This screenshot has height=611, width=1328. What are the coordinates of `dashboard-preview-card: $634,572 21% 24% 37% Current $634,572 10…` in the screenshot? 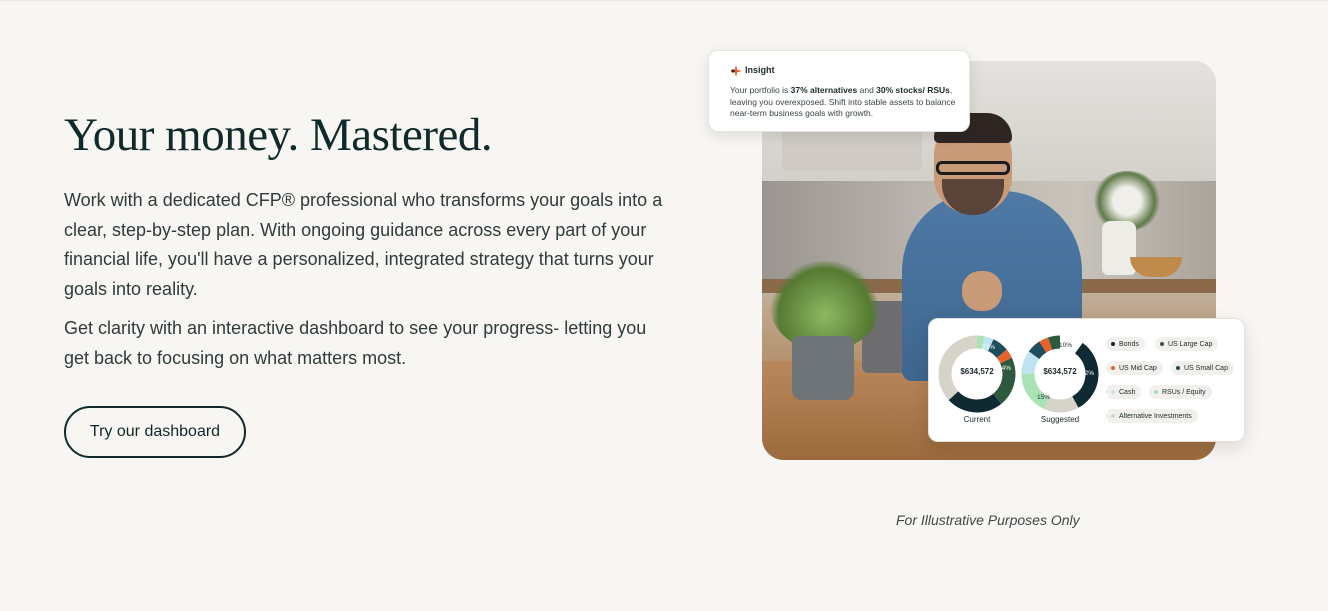 It's located at (1086, 380).